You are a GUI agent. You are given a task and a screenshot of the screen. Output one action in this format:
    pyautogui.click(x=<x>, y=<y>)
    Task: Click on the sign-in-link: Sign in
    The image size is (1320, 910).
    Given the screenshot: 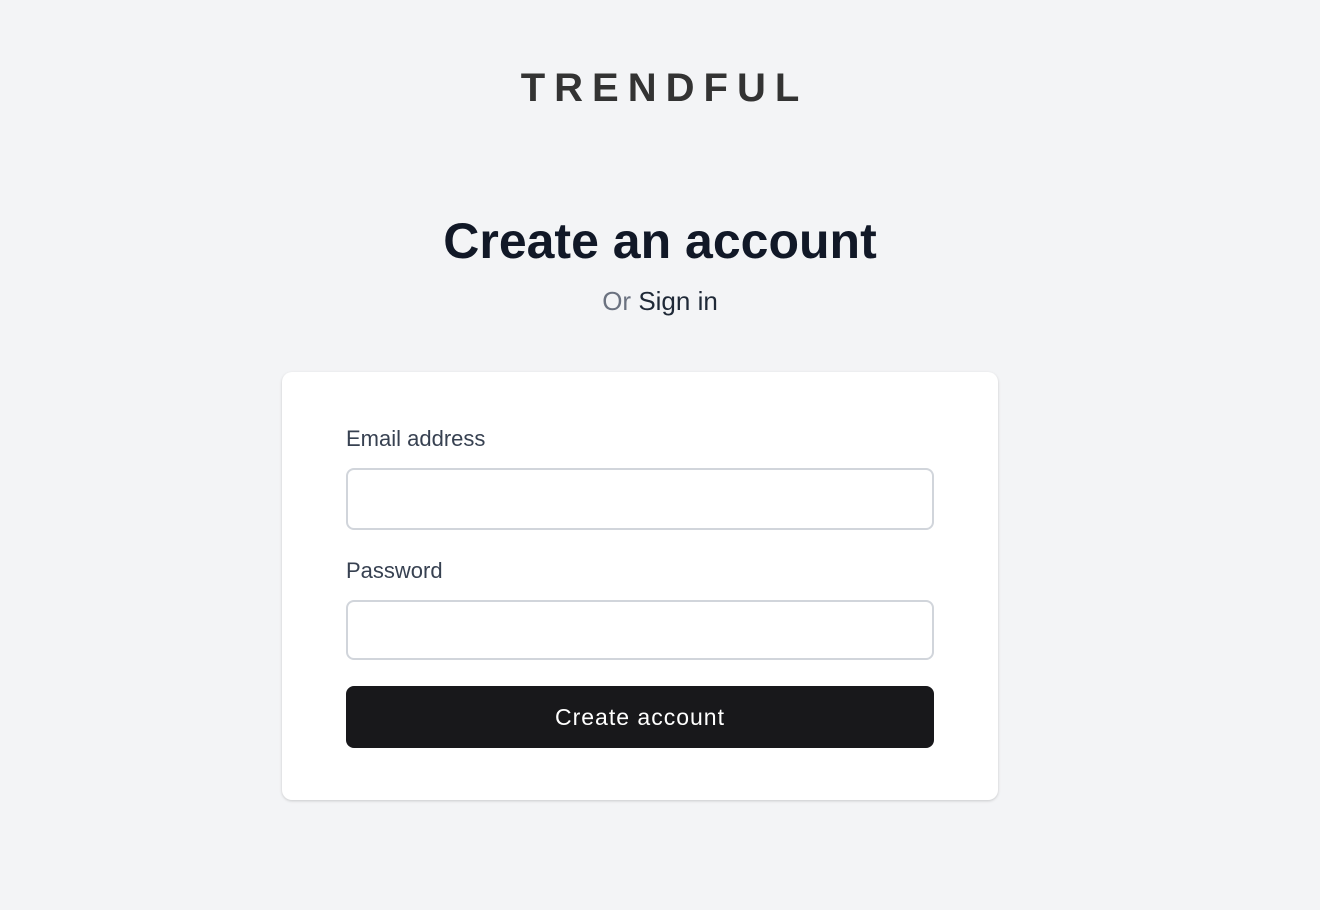 What is the action you would take?
    pyautogui.click(x=678, y=301)
    